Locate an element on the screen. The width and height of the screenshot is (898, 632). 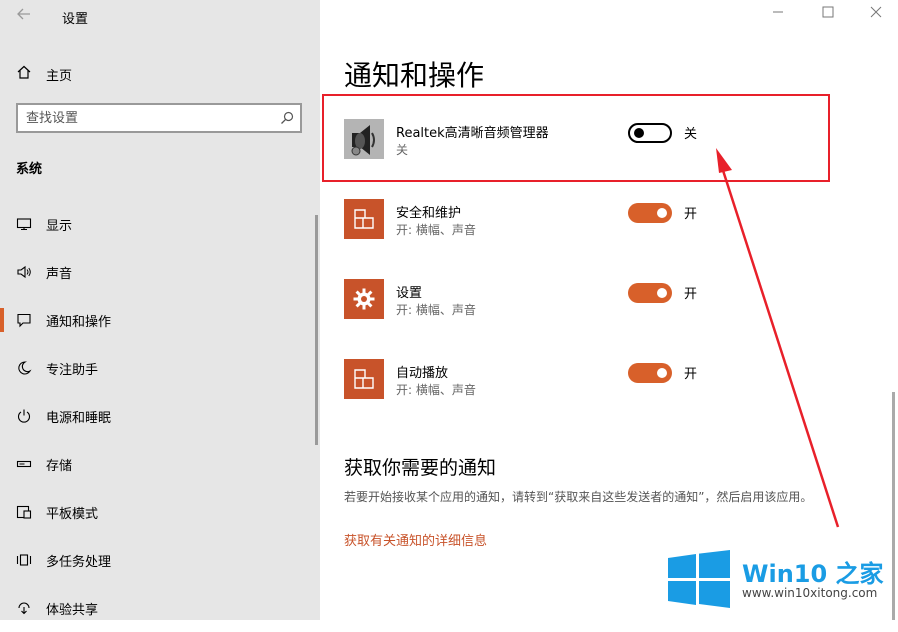
sidebar-item-label: 通知和操作 is located at coordinates (79, 322).